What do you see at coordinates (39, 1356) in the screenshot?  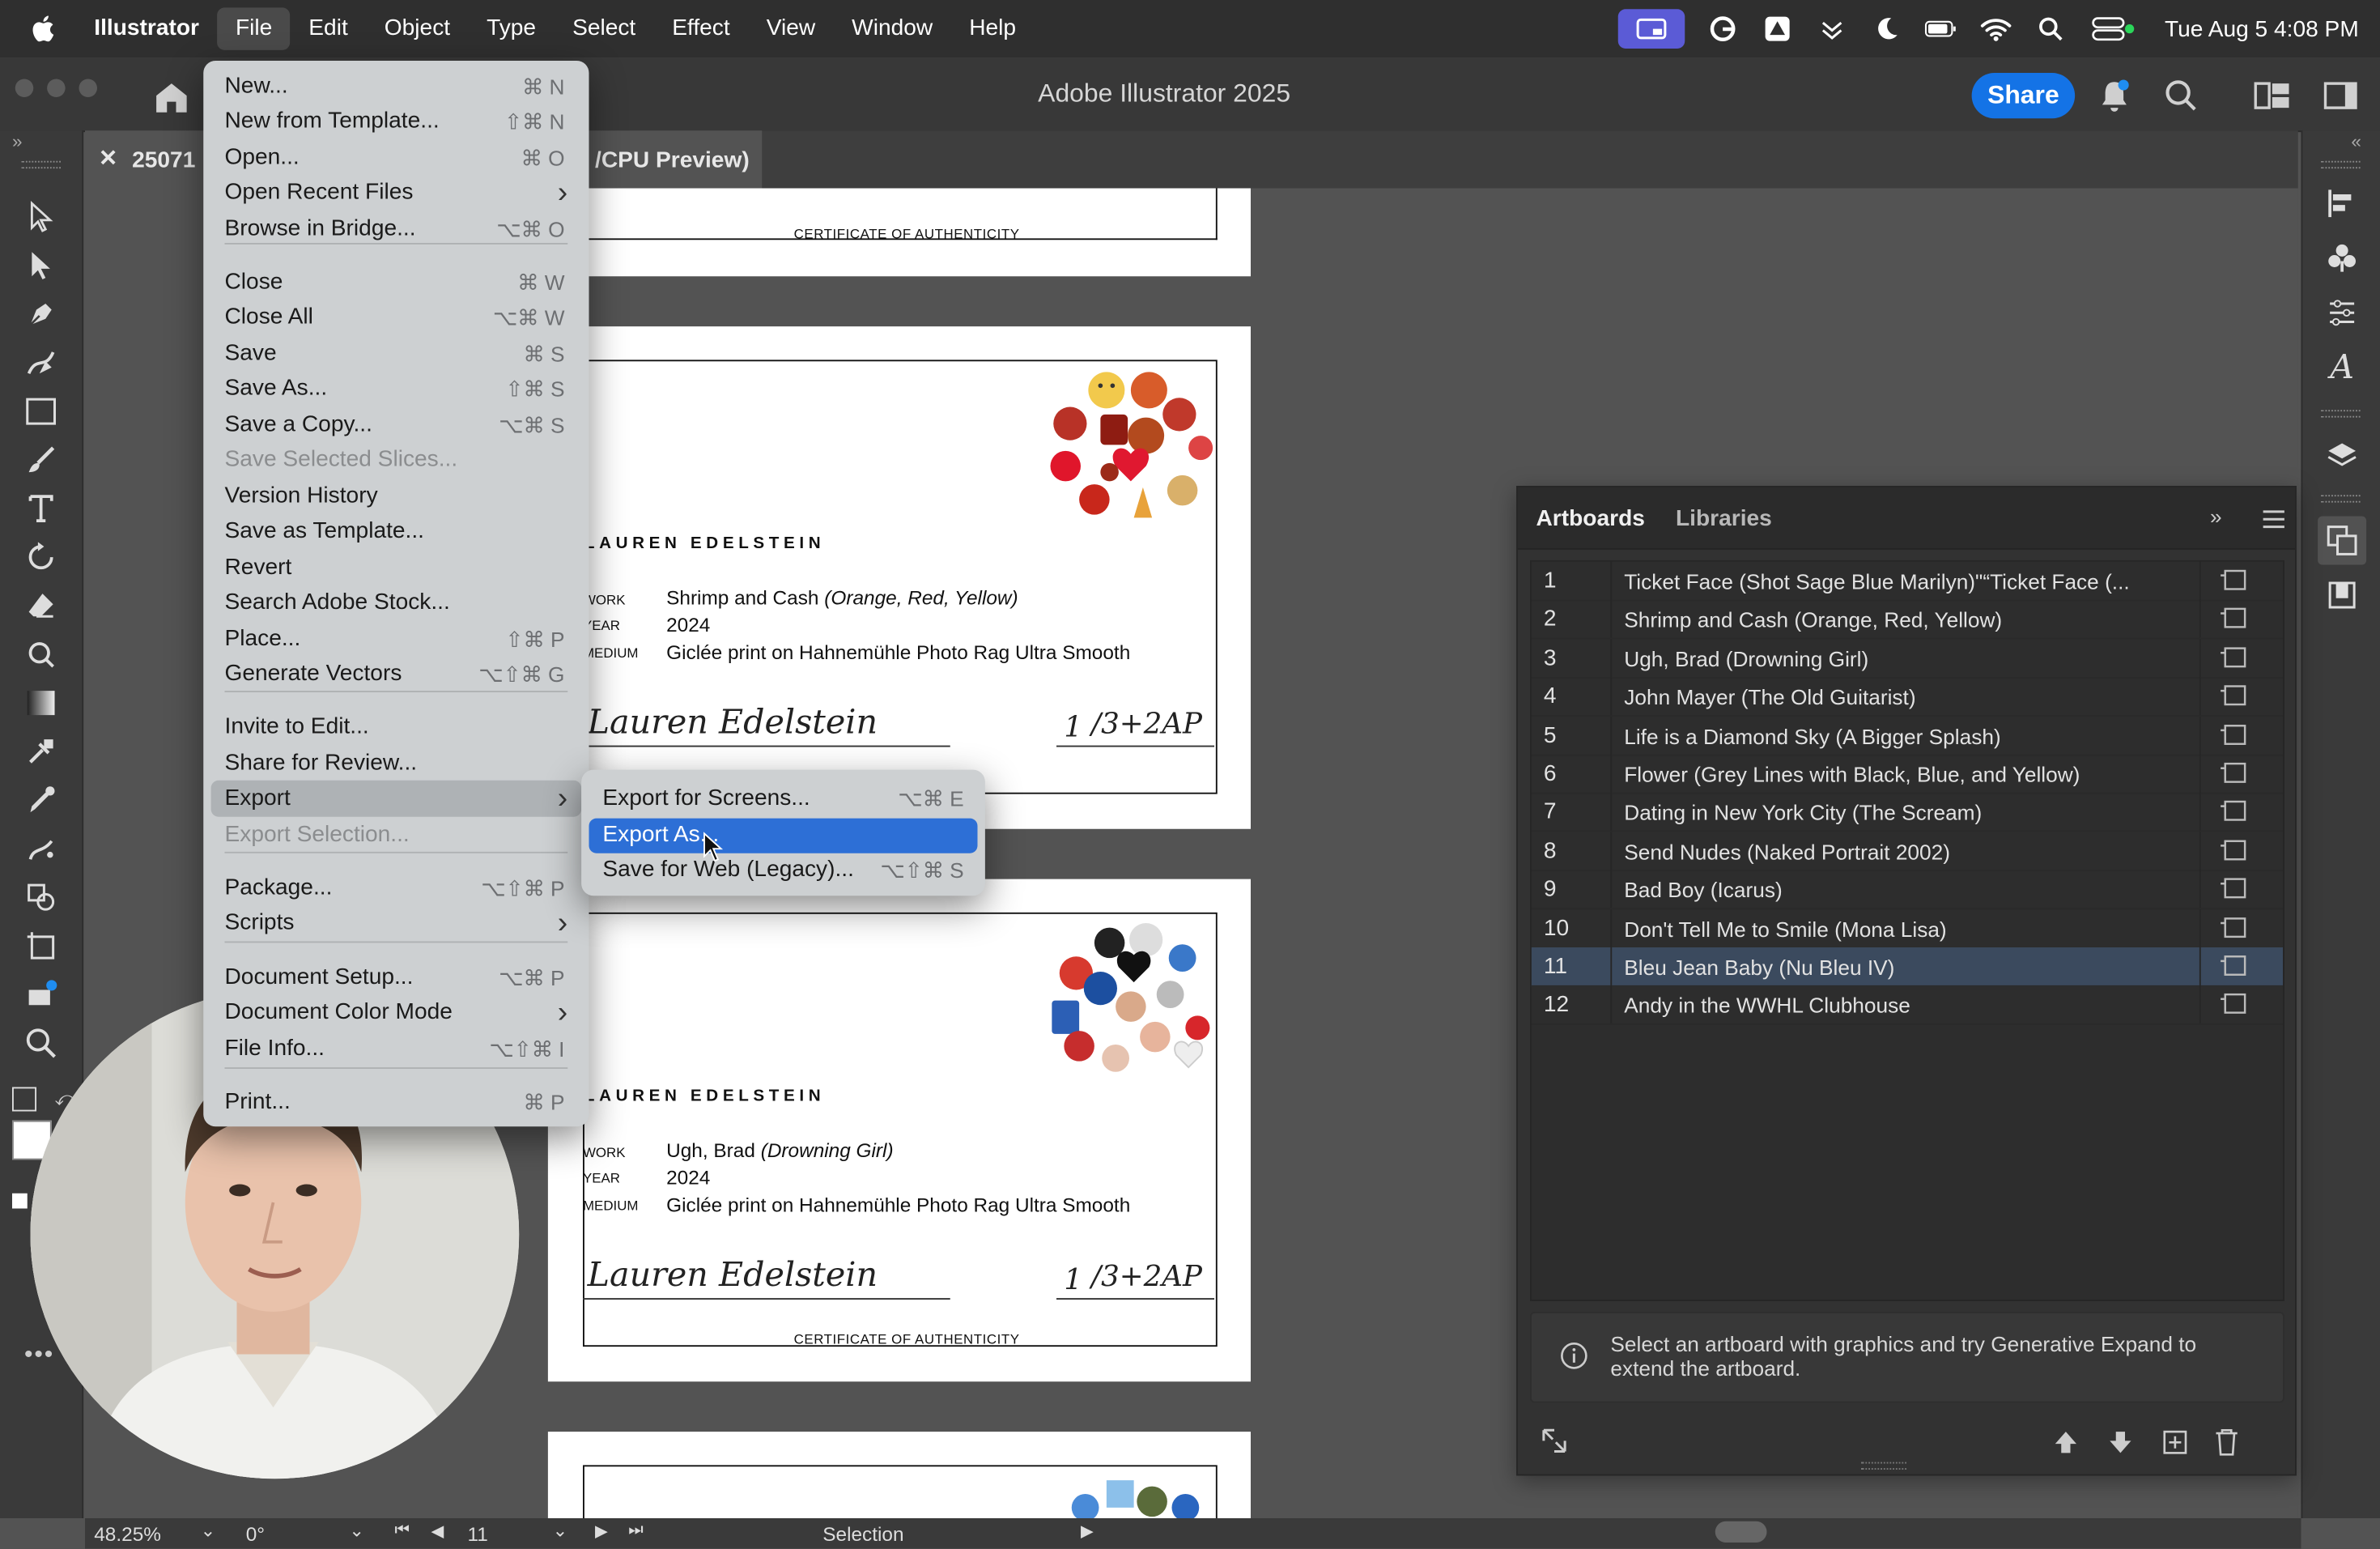 I see `more-tools-icon: •••` at bounding box center [39, 1356].